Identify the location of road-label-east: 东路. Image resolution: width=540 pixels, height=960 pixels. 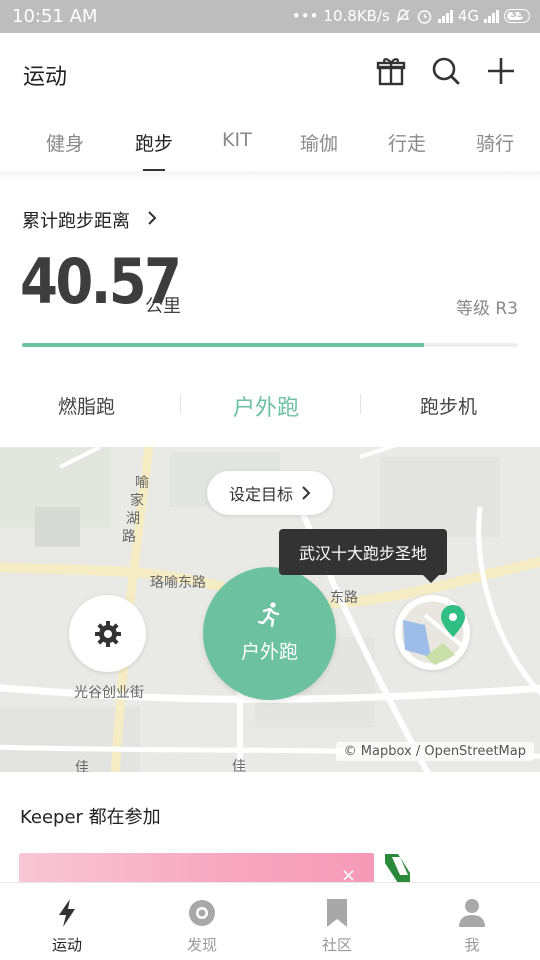
(344, 598).